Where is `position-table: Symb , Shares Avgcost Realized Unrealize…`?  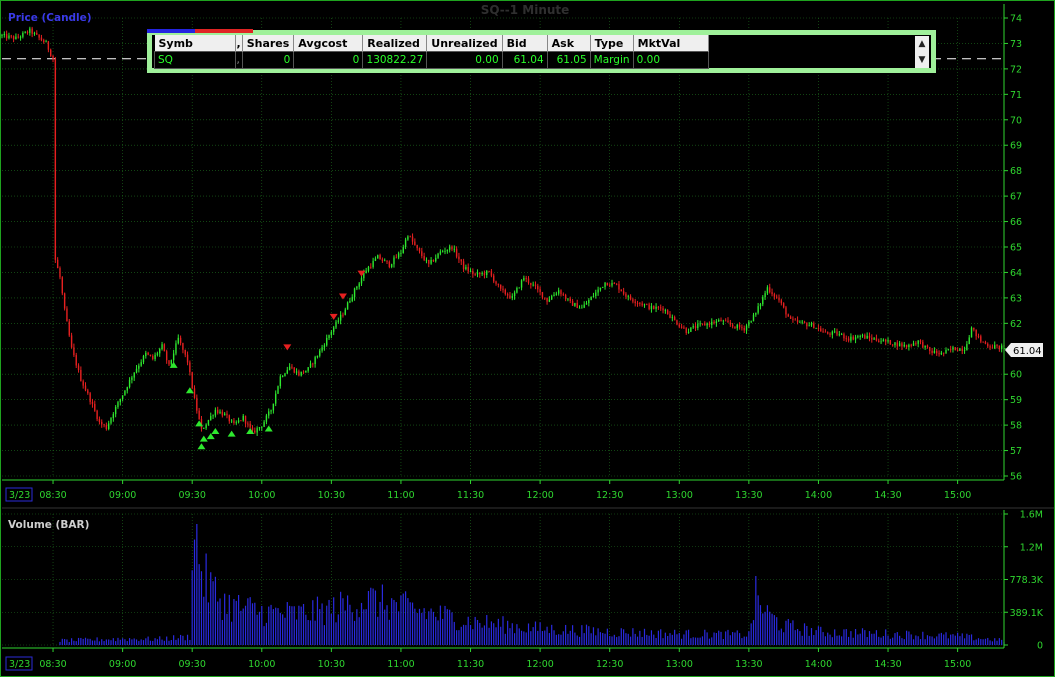
position-table: Symb , Shares Avgcost Realized Unrealize… is located at coordinates (431, 52).